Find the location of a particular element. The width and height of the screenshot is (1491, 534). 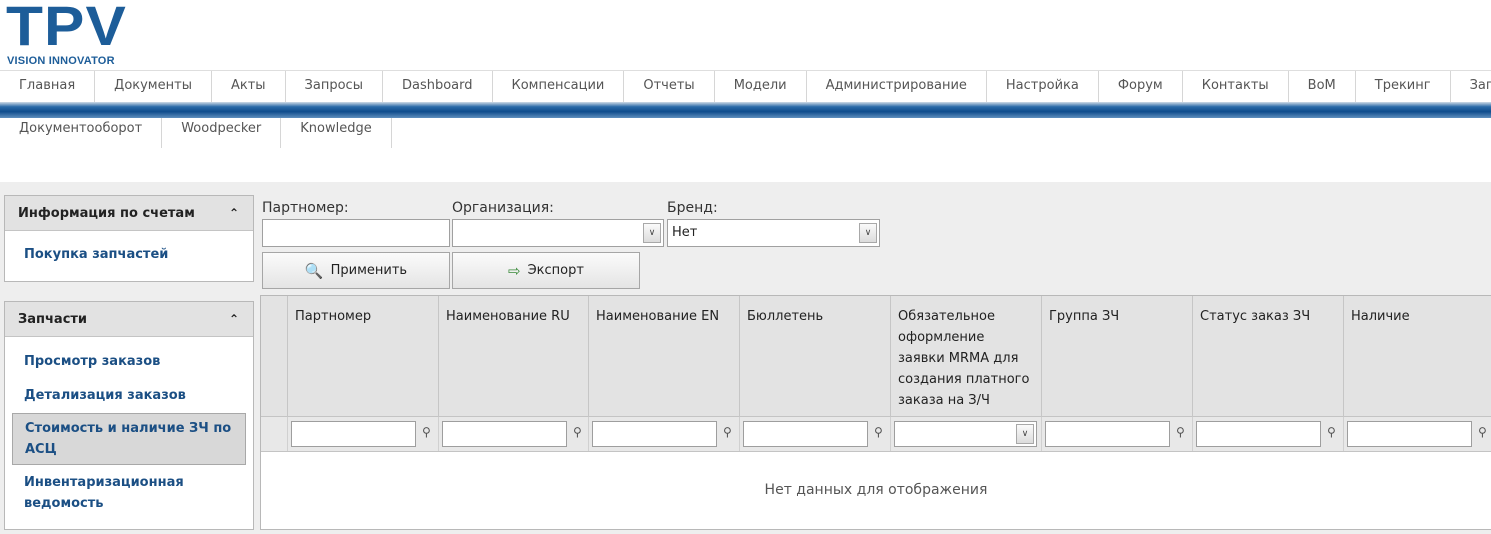

sidebar-link-inventory-statement: Инвентаризационная ведомость is located at coordinates (129, 493).